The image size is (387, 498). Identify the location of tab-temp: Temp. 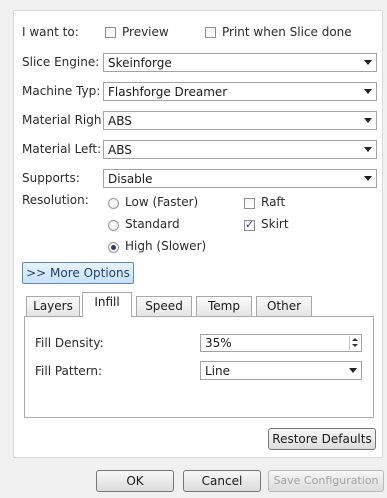
(224, 306).